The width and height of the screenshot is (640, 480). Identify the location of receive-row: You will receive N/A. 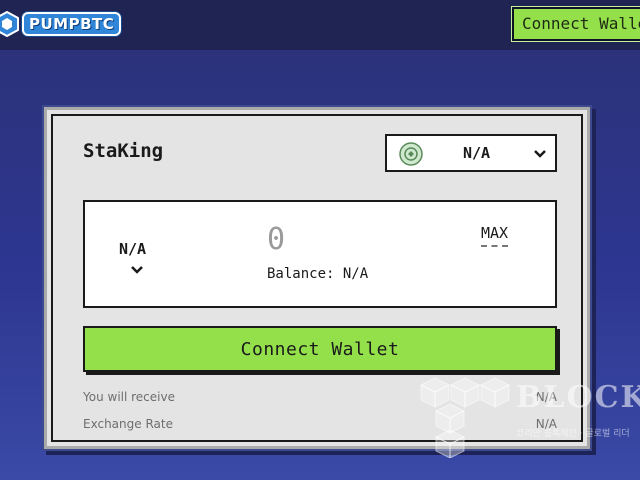
(320, 399).